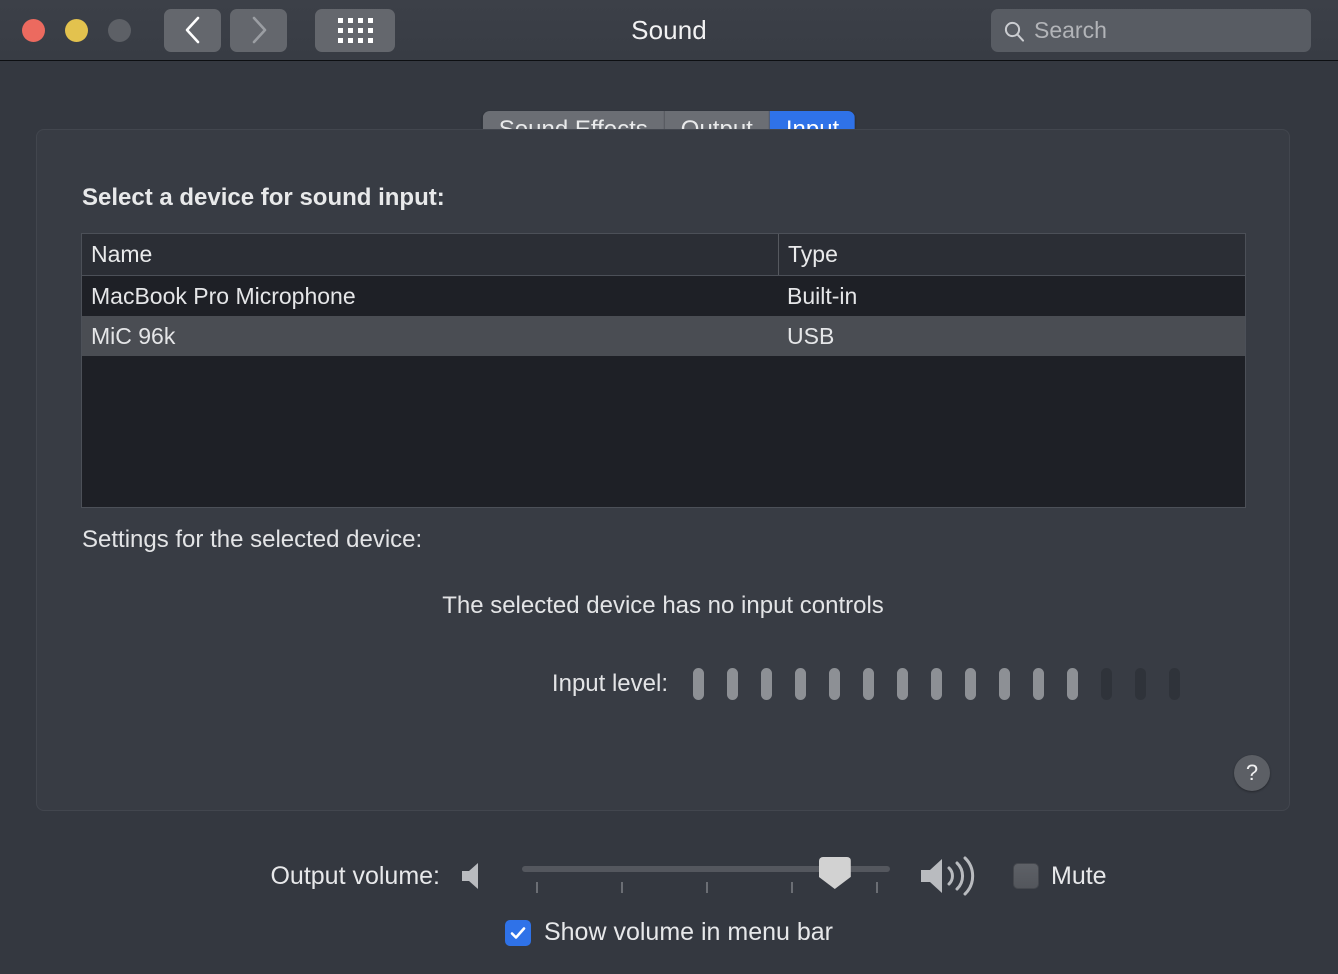 This screenshot has width=1338, height=974. What do you see at coordinates (119, 30) in the screenshot?
I see `zoom-window-button` at bounding box center [119, 30].